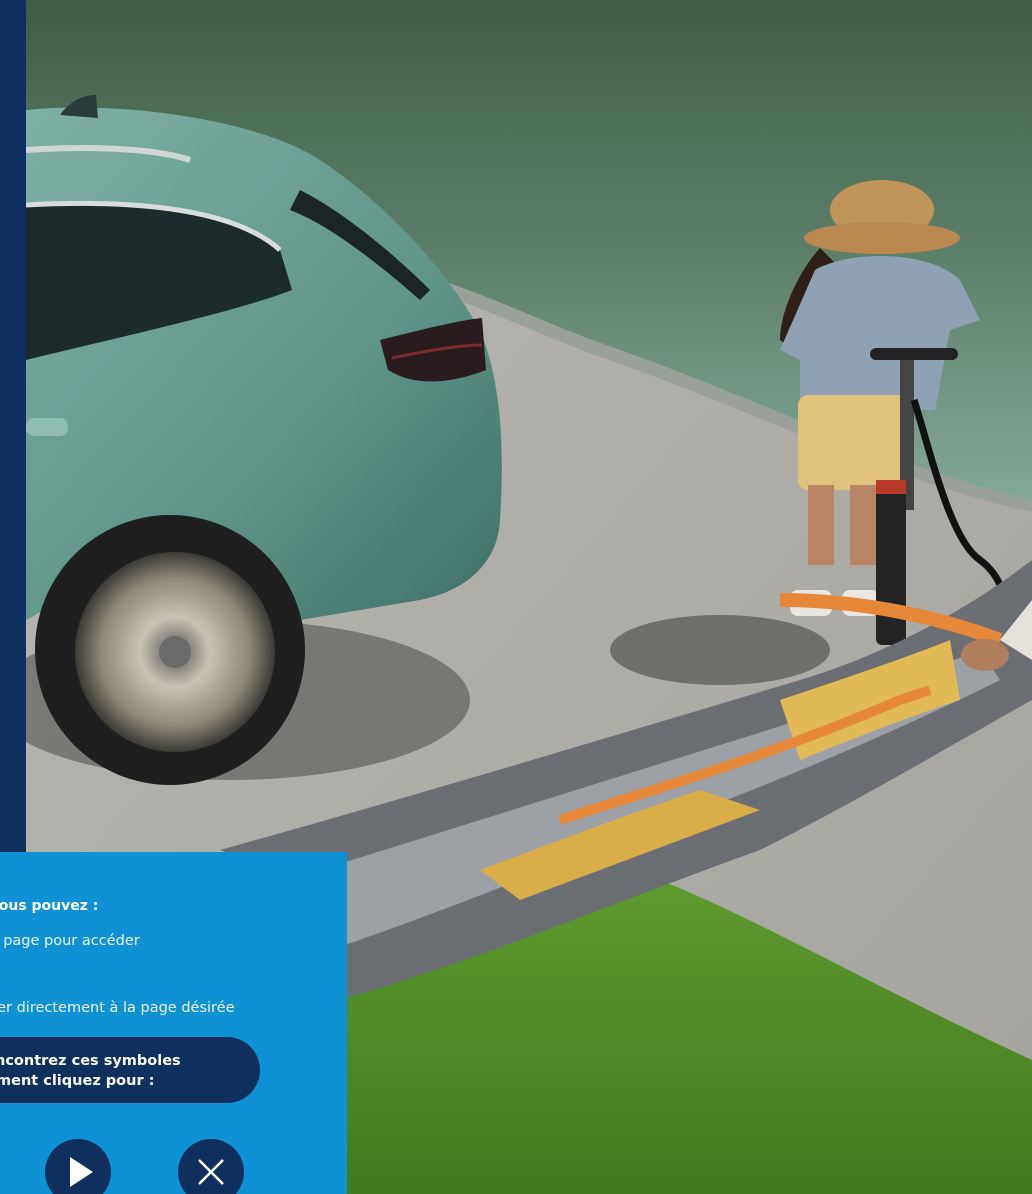  Describe the element at coordinates (49, 906) in the screenshot. I see `help-title: ment vous pouvez :` at that location.